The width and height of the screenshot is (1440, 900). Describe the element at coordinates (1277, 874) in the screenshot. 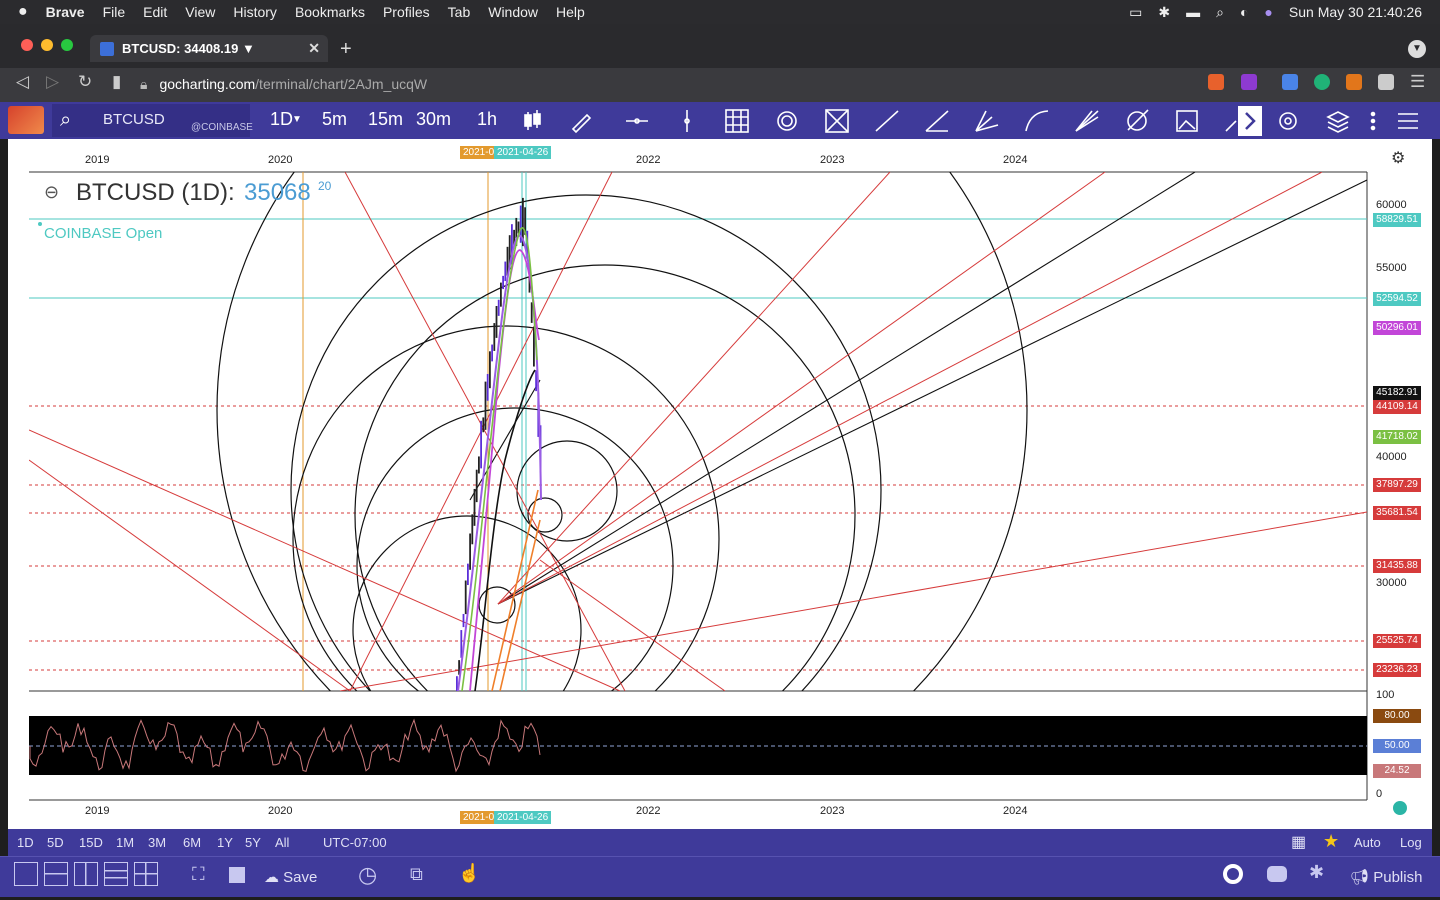

I see `discord-icon` at that location.